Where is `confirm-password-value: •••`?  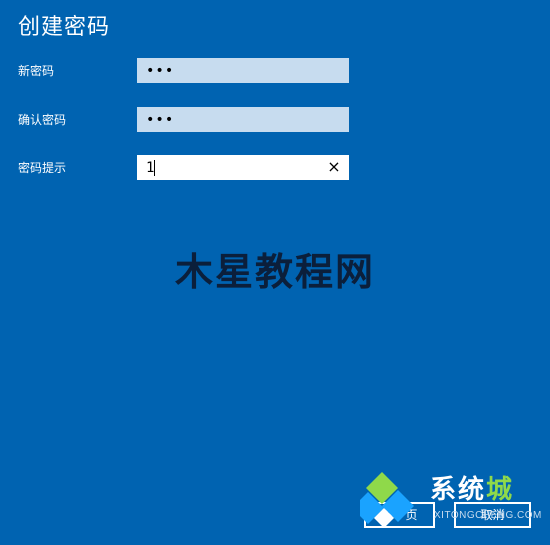
confirm-password-value: ••• is located at coordinates (160, 120).